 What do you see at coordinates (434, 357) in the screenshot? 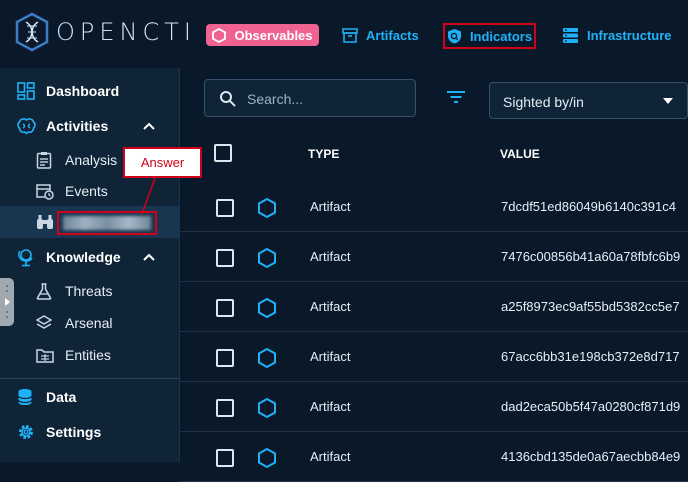
I see `table-row: Artifact 67acc6bb31e198cb372e8d717` at bounding box center [434, 357].